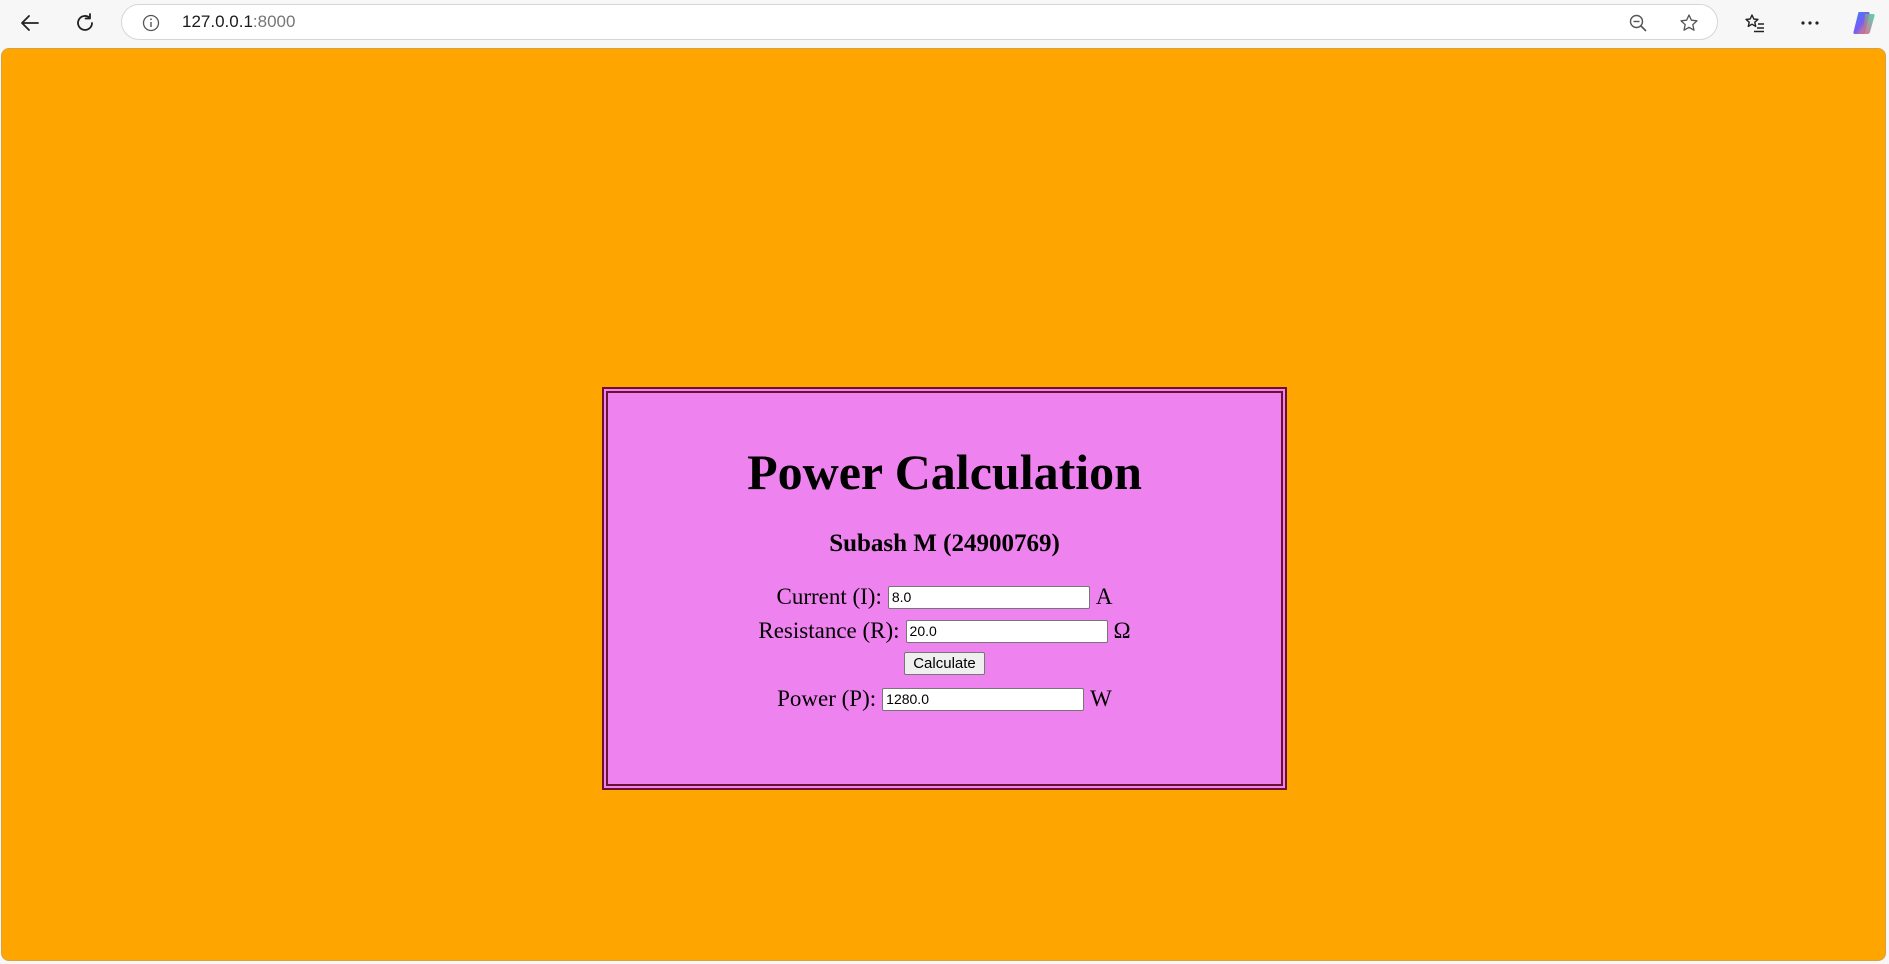  I want to click on url-port: :8000, so click(274, 21).